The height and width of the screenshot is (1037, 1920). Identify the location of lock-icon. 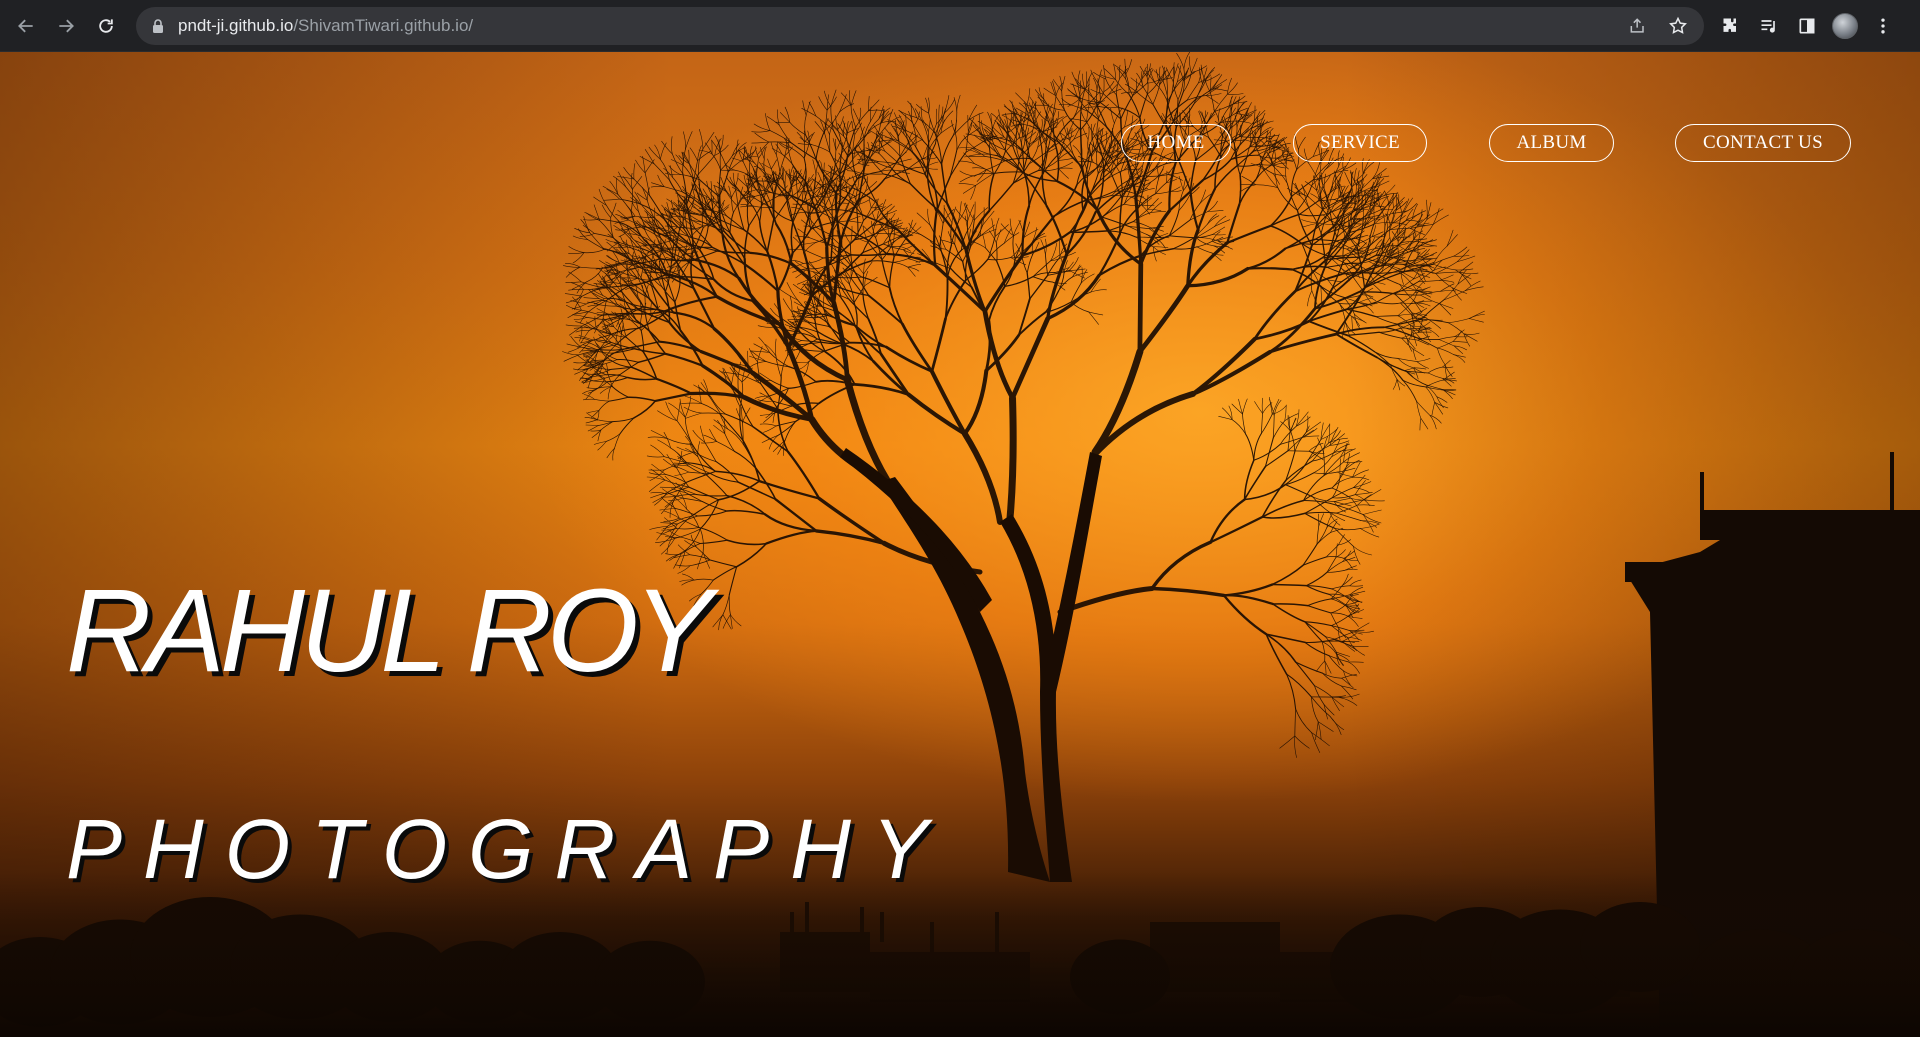
(158, 26).